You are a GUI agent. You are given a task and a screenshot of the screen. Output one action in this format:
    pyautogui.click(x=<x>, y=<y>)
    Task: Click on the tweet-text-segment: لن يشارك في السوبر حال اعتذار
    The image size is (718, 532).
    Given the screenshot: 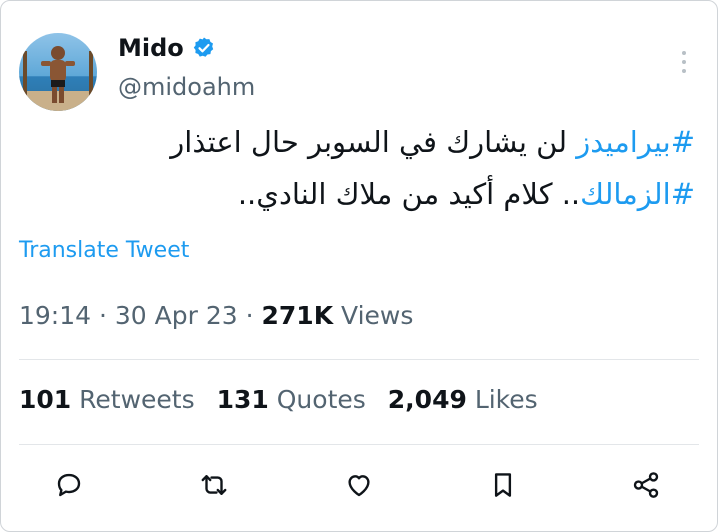 What is the action you would take?
    pyautogui.click(x=373, y=142)
    